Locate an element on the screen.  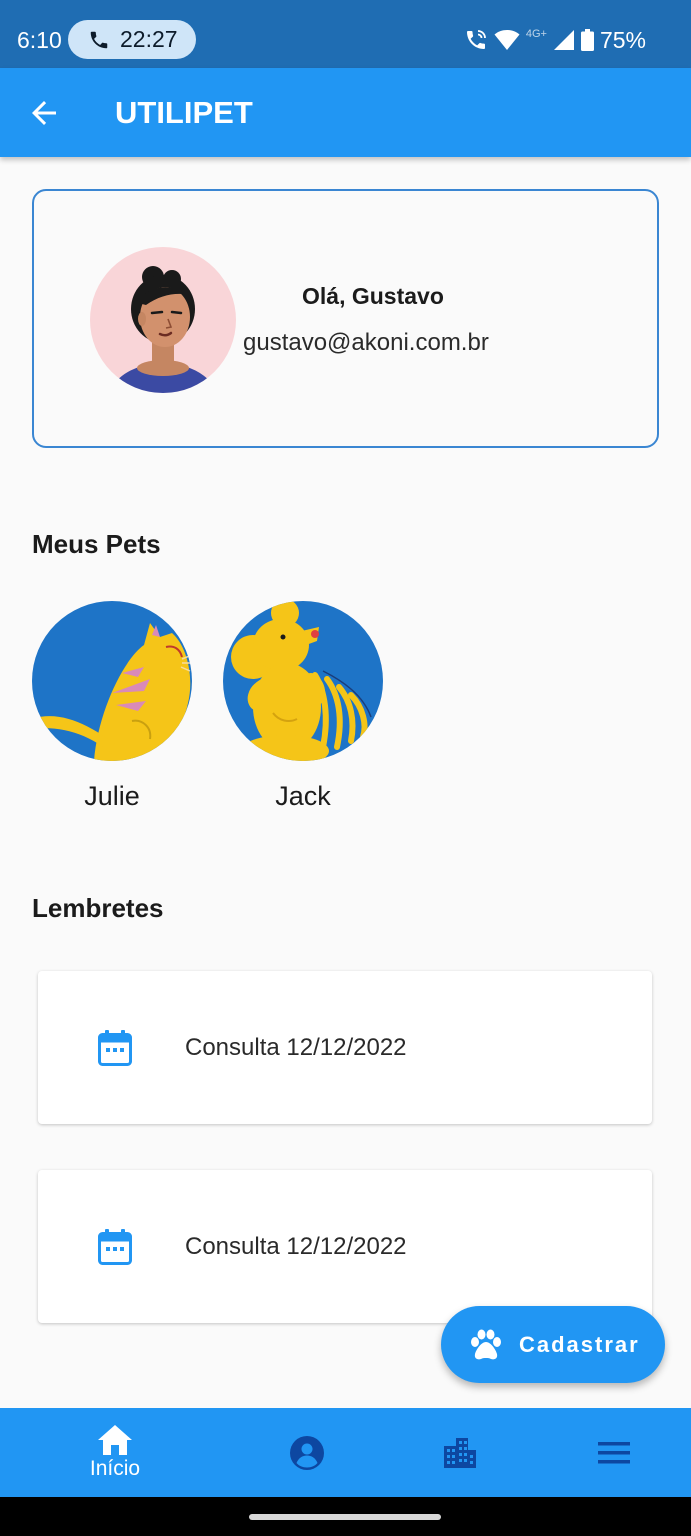
home-gesture-handle is located at coordinates (345, 1517).